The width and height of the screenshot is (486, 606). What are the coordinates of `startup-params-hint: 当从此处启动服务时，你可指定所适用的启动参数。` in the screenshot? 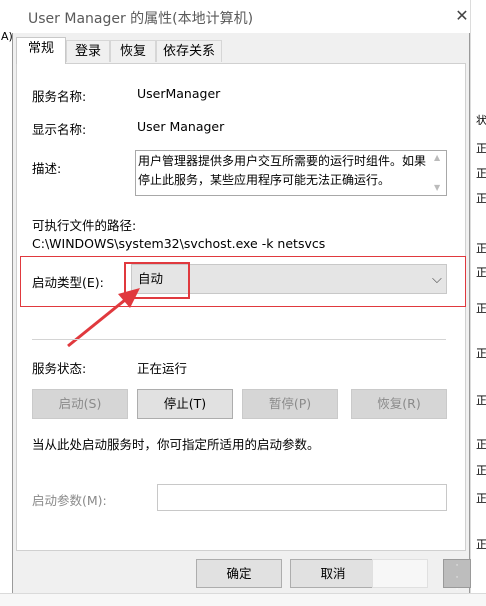 It's located at (176, 444).